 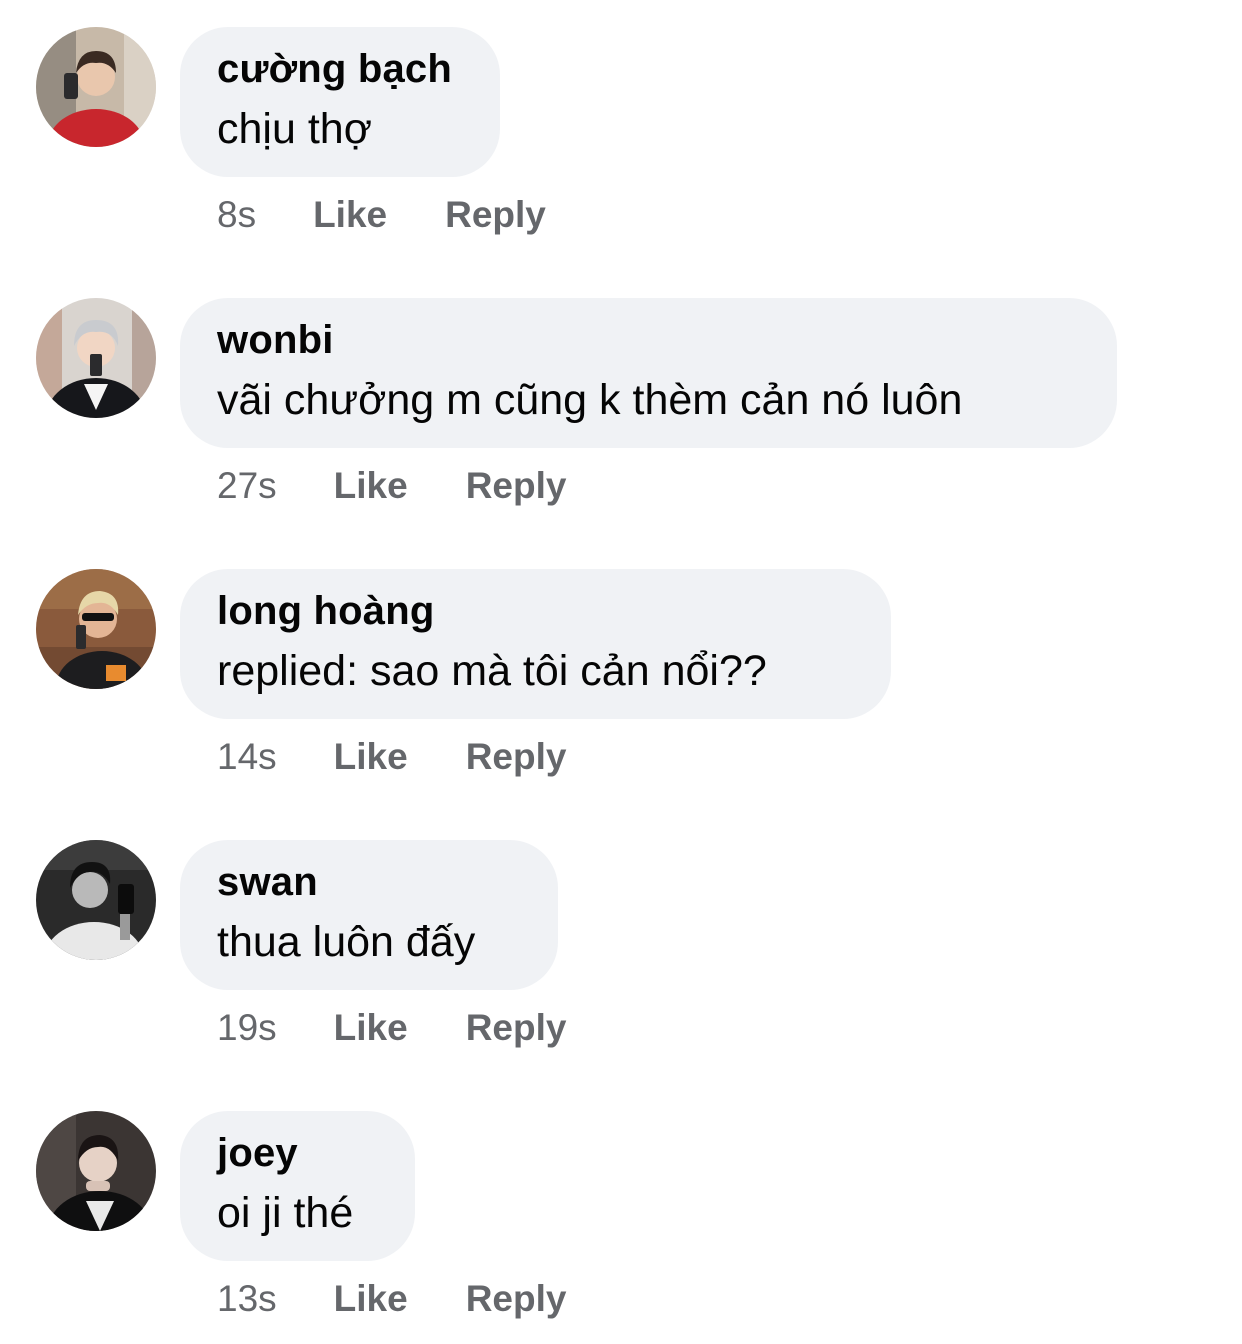 I want to click on comment-bubble: long hoàng replied: sao mà tôi cản nổi??, so click(x=535, y=644).